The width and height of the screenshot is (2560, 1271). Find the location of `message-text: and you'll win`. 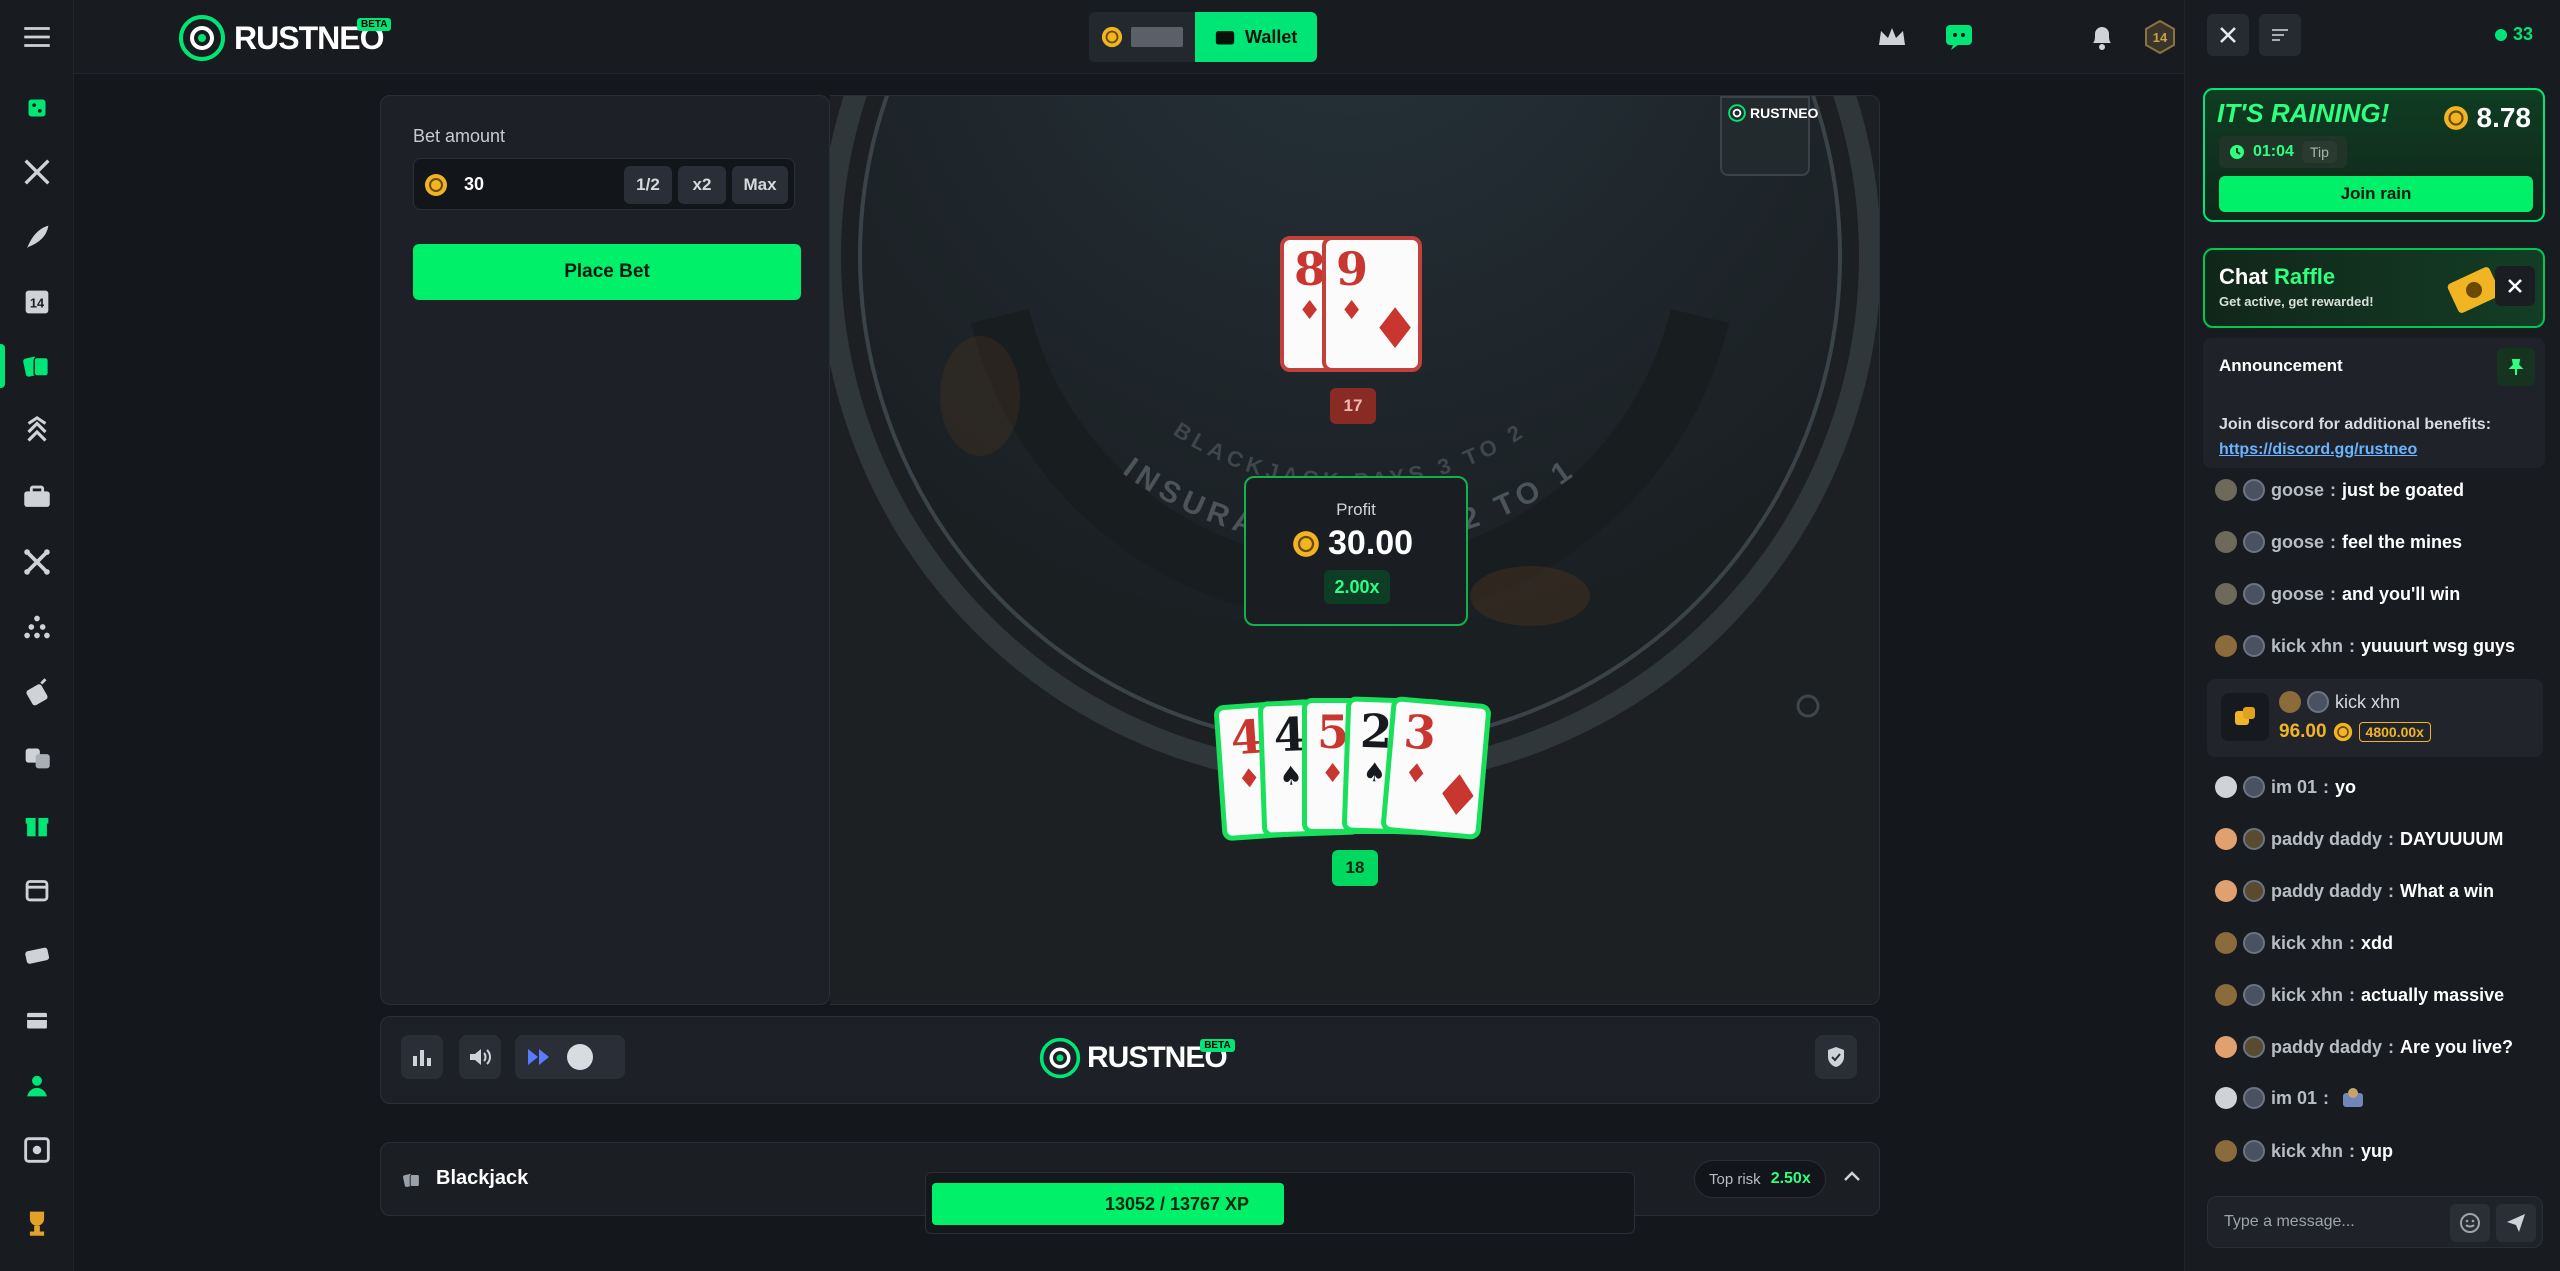

message-text: and you'll win is located at coordinates (2401, 593).